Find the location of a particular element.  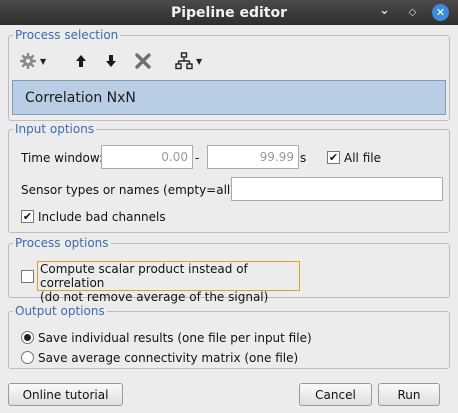

delete-process-button is located at coordinates (143, 61).